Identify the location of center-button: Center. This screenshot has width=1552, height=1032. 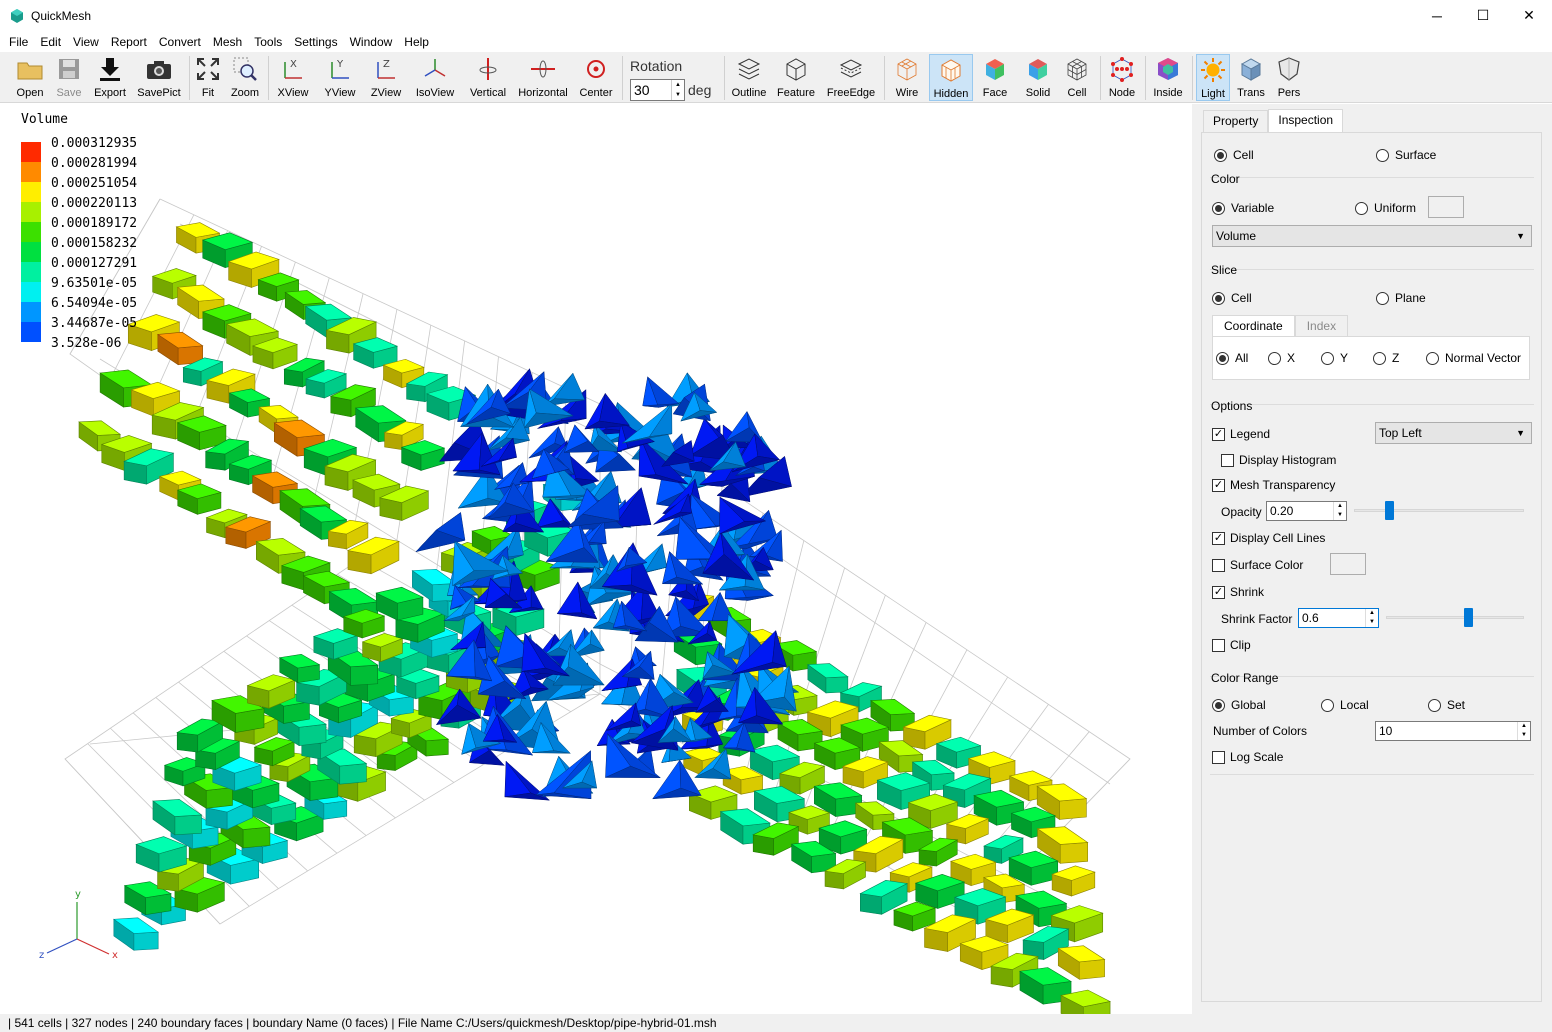
(596, 77).